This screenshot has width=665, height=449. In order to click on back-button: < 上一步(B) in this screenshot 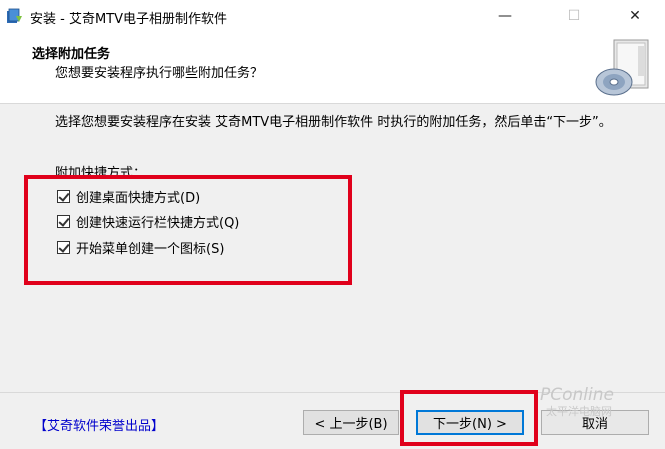, I will do `click(351, 422)`.